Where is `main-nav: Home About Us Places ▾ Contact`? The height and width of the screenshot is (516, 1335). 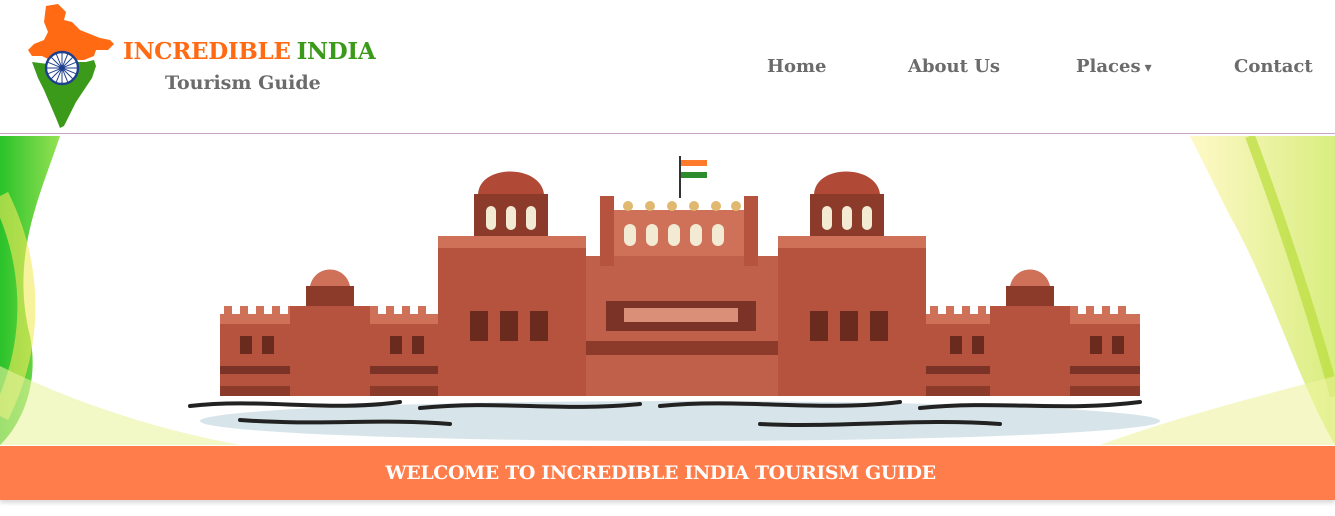
main-nav: Home About Us Places ▾ Contact is located at coordinates (667, 68).